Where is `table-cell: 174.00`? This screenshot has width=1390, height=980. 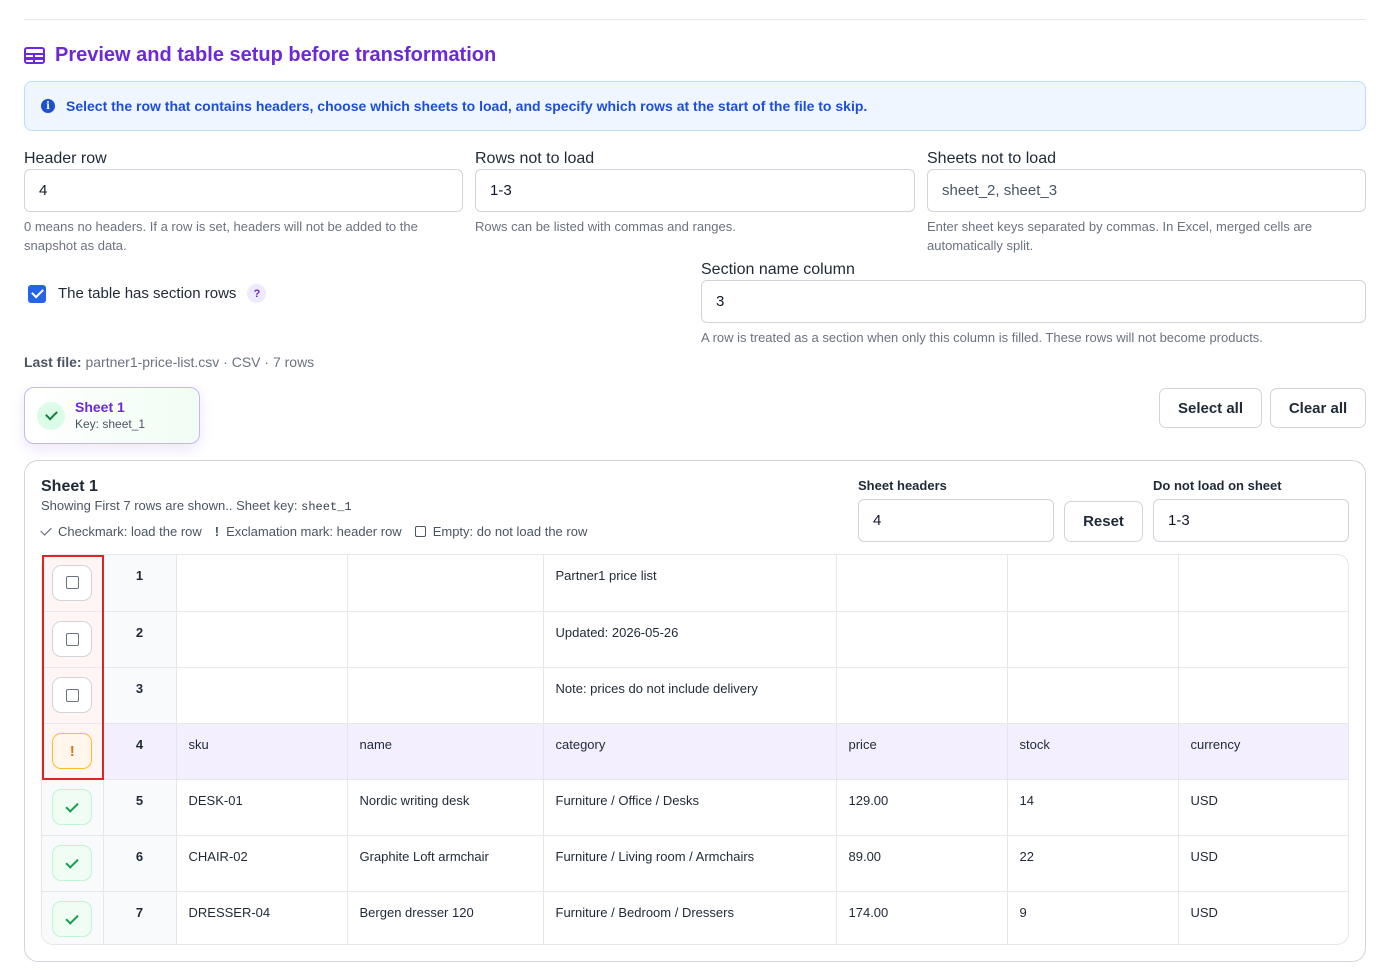
table-cell: 174.00 is located at coordinates (922, 917).